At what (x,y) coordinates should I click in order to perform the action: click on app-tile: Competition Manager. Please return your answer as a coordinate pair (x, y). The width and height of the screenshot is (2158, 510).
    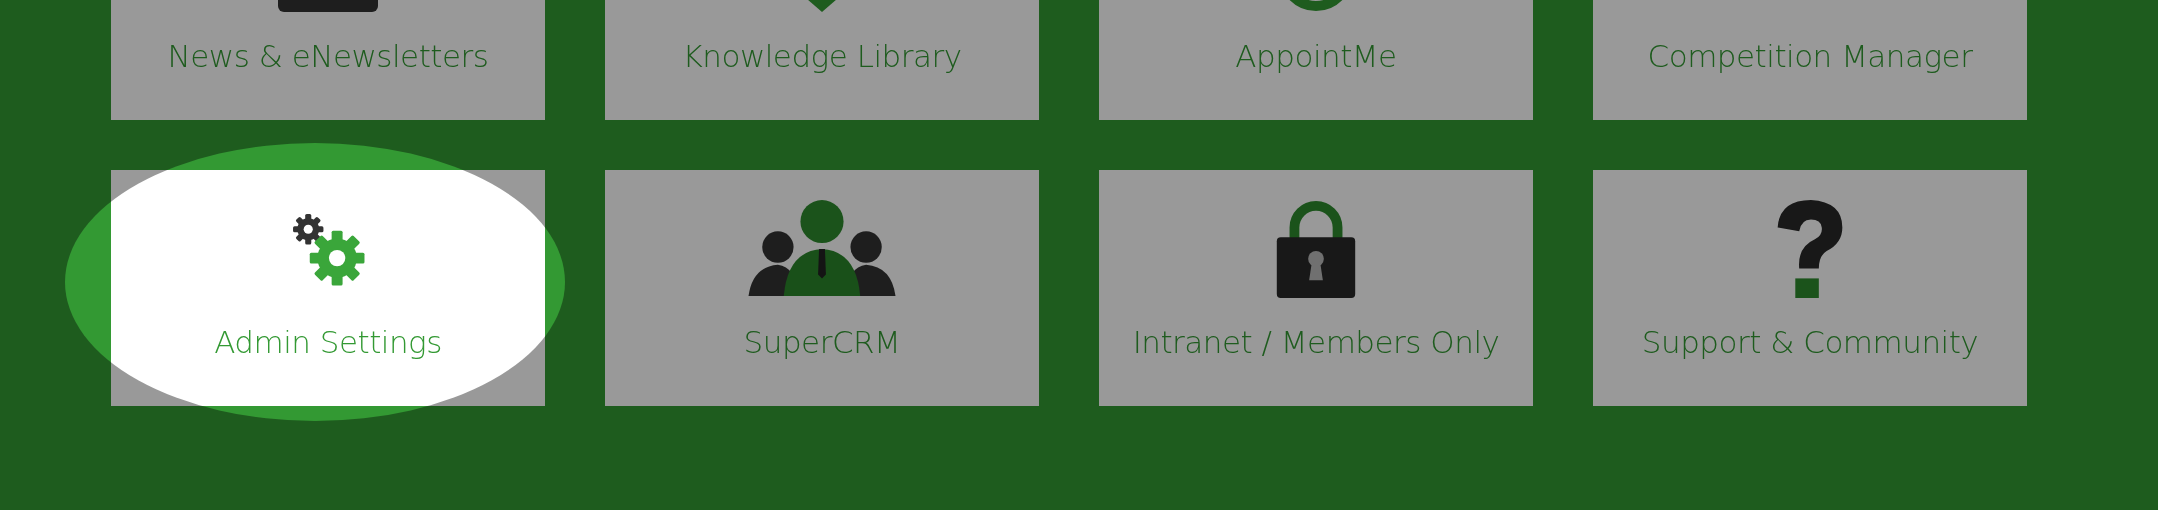
    Looking at the image, I should click on (1810, 60).